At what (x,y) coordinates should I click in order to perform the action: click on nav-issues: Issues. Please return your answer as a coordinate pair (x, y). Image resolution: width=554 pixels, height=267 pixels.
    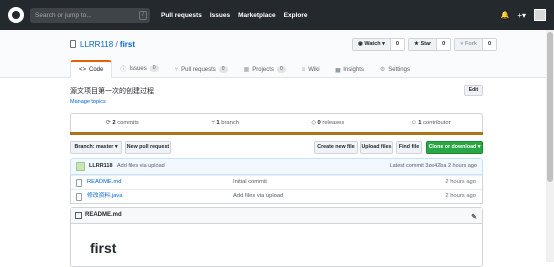
    Looking at the image, I should click on (220, 15).